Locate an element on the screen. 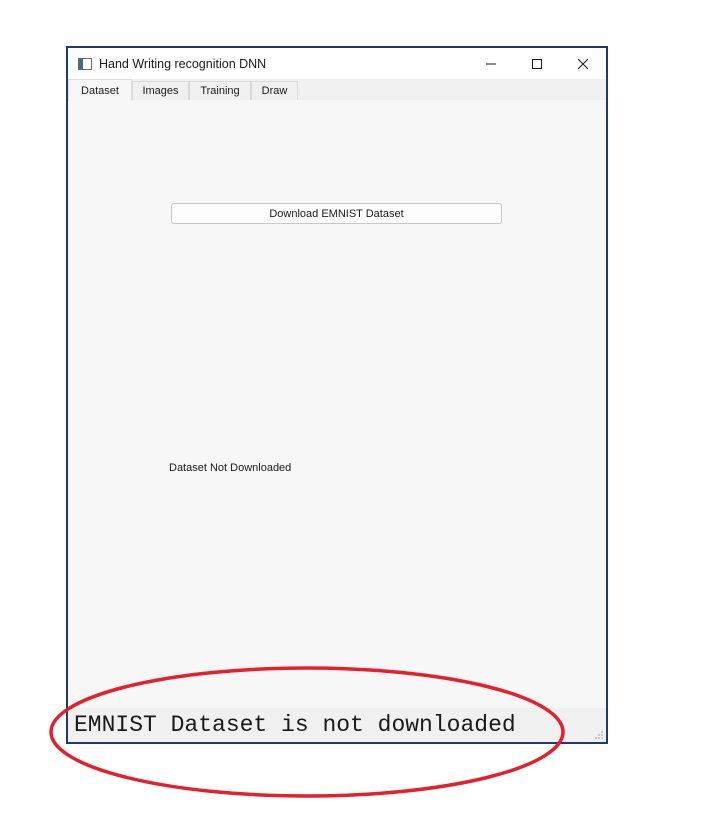 This screenshot has height=834, width=720. minimize-button is located at coordinates (491, 63).